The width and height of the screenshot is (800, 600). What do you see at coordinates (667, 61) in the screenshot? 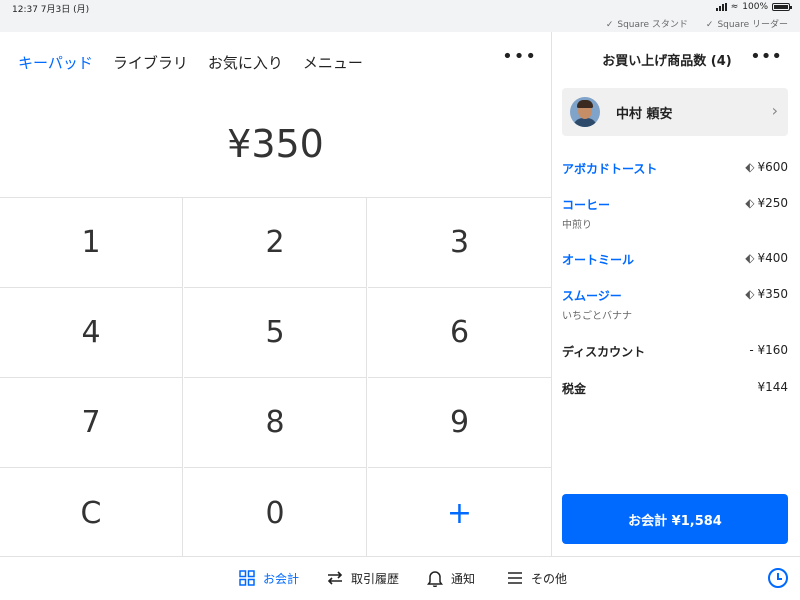
I see `cart-title: お買い上げ商品数 (4)` at bounding box center [667, 61].